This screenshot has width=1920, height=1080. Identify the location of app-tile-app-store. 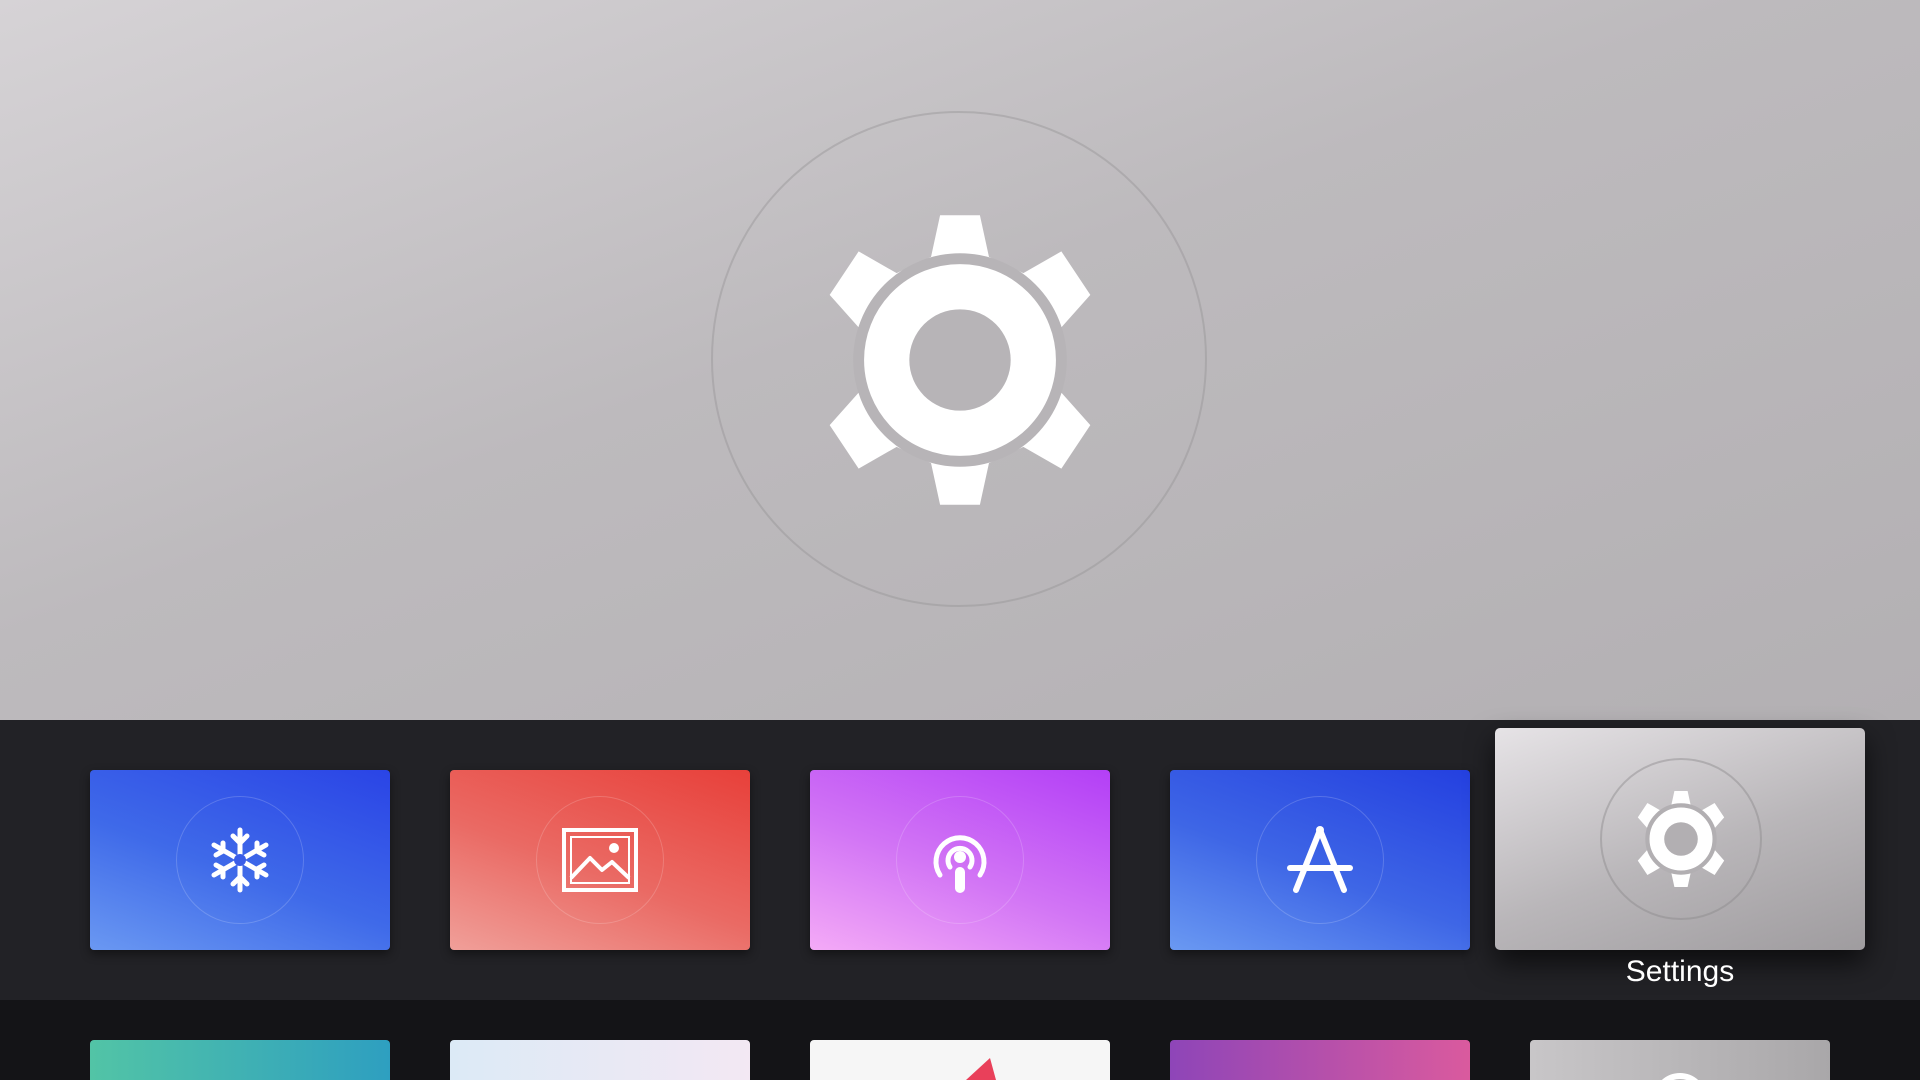
(1320, 860).